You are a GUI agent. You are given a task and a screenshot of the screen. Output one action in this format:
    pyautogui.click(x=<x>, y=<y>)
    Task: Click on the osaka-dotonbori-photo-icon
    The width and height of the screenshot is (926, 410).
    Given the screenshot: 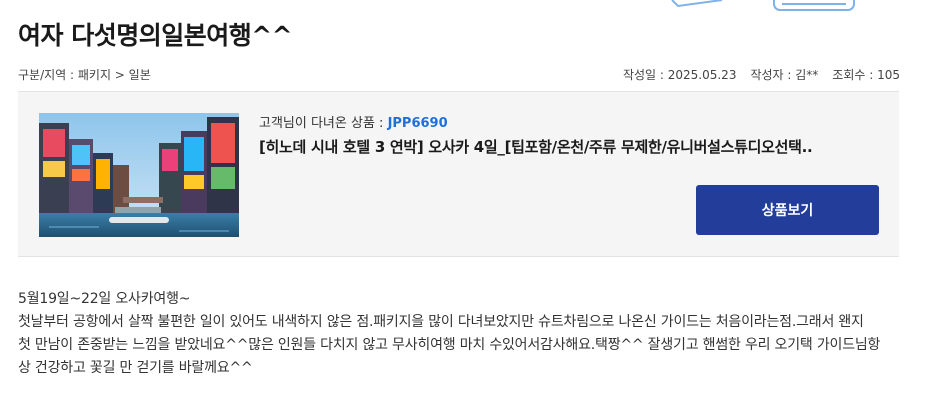 What is the action you would take?
    pyautogui.click(x=139, y=175)
    